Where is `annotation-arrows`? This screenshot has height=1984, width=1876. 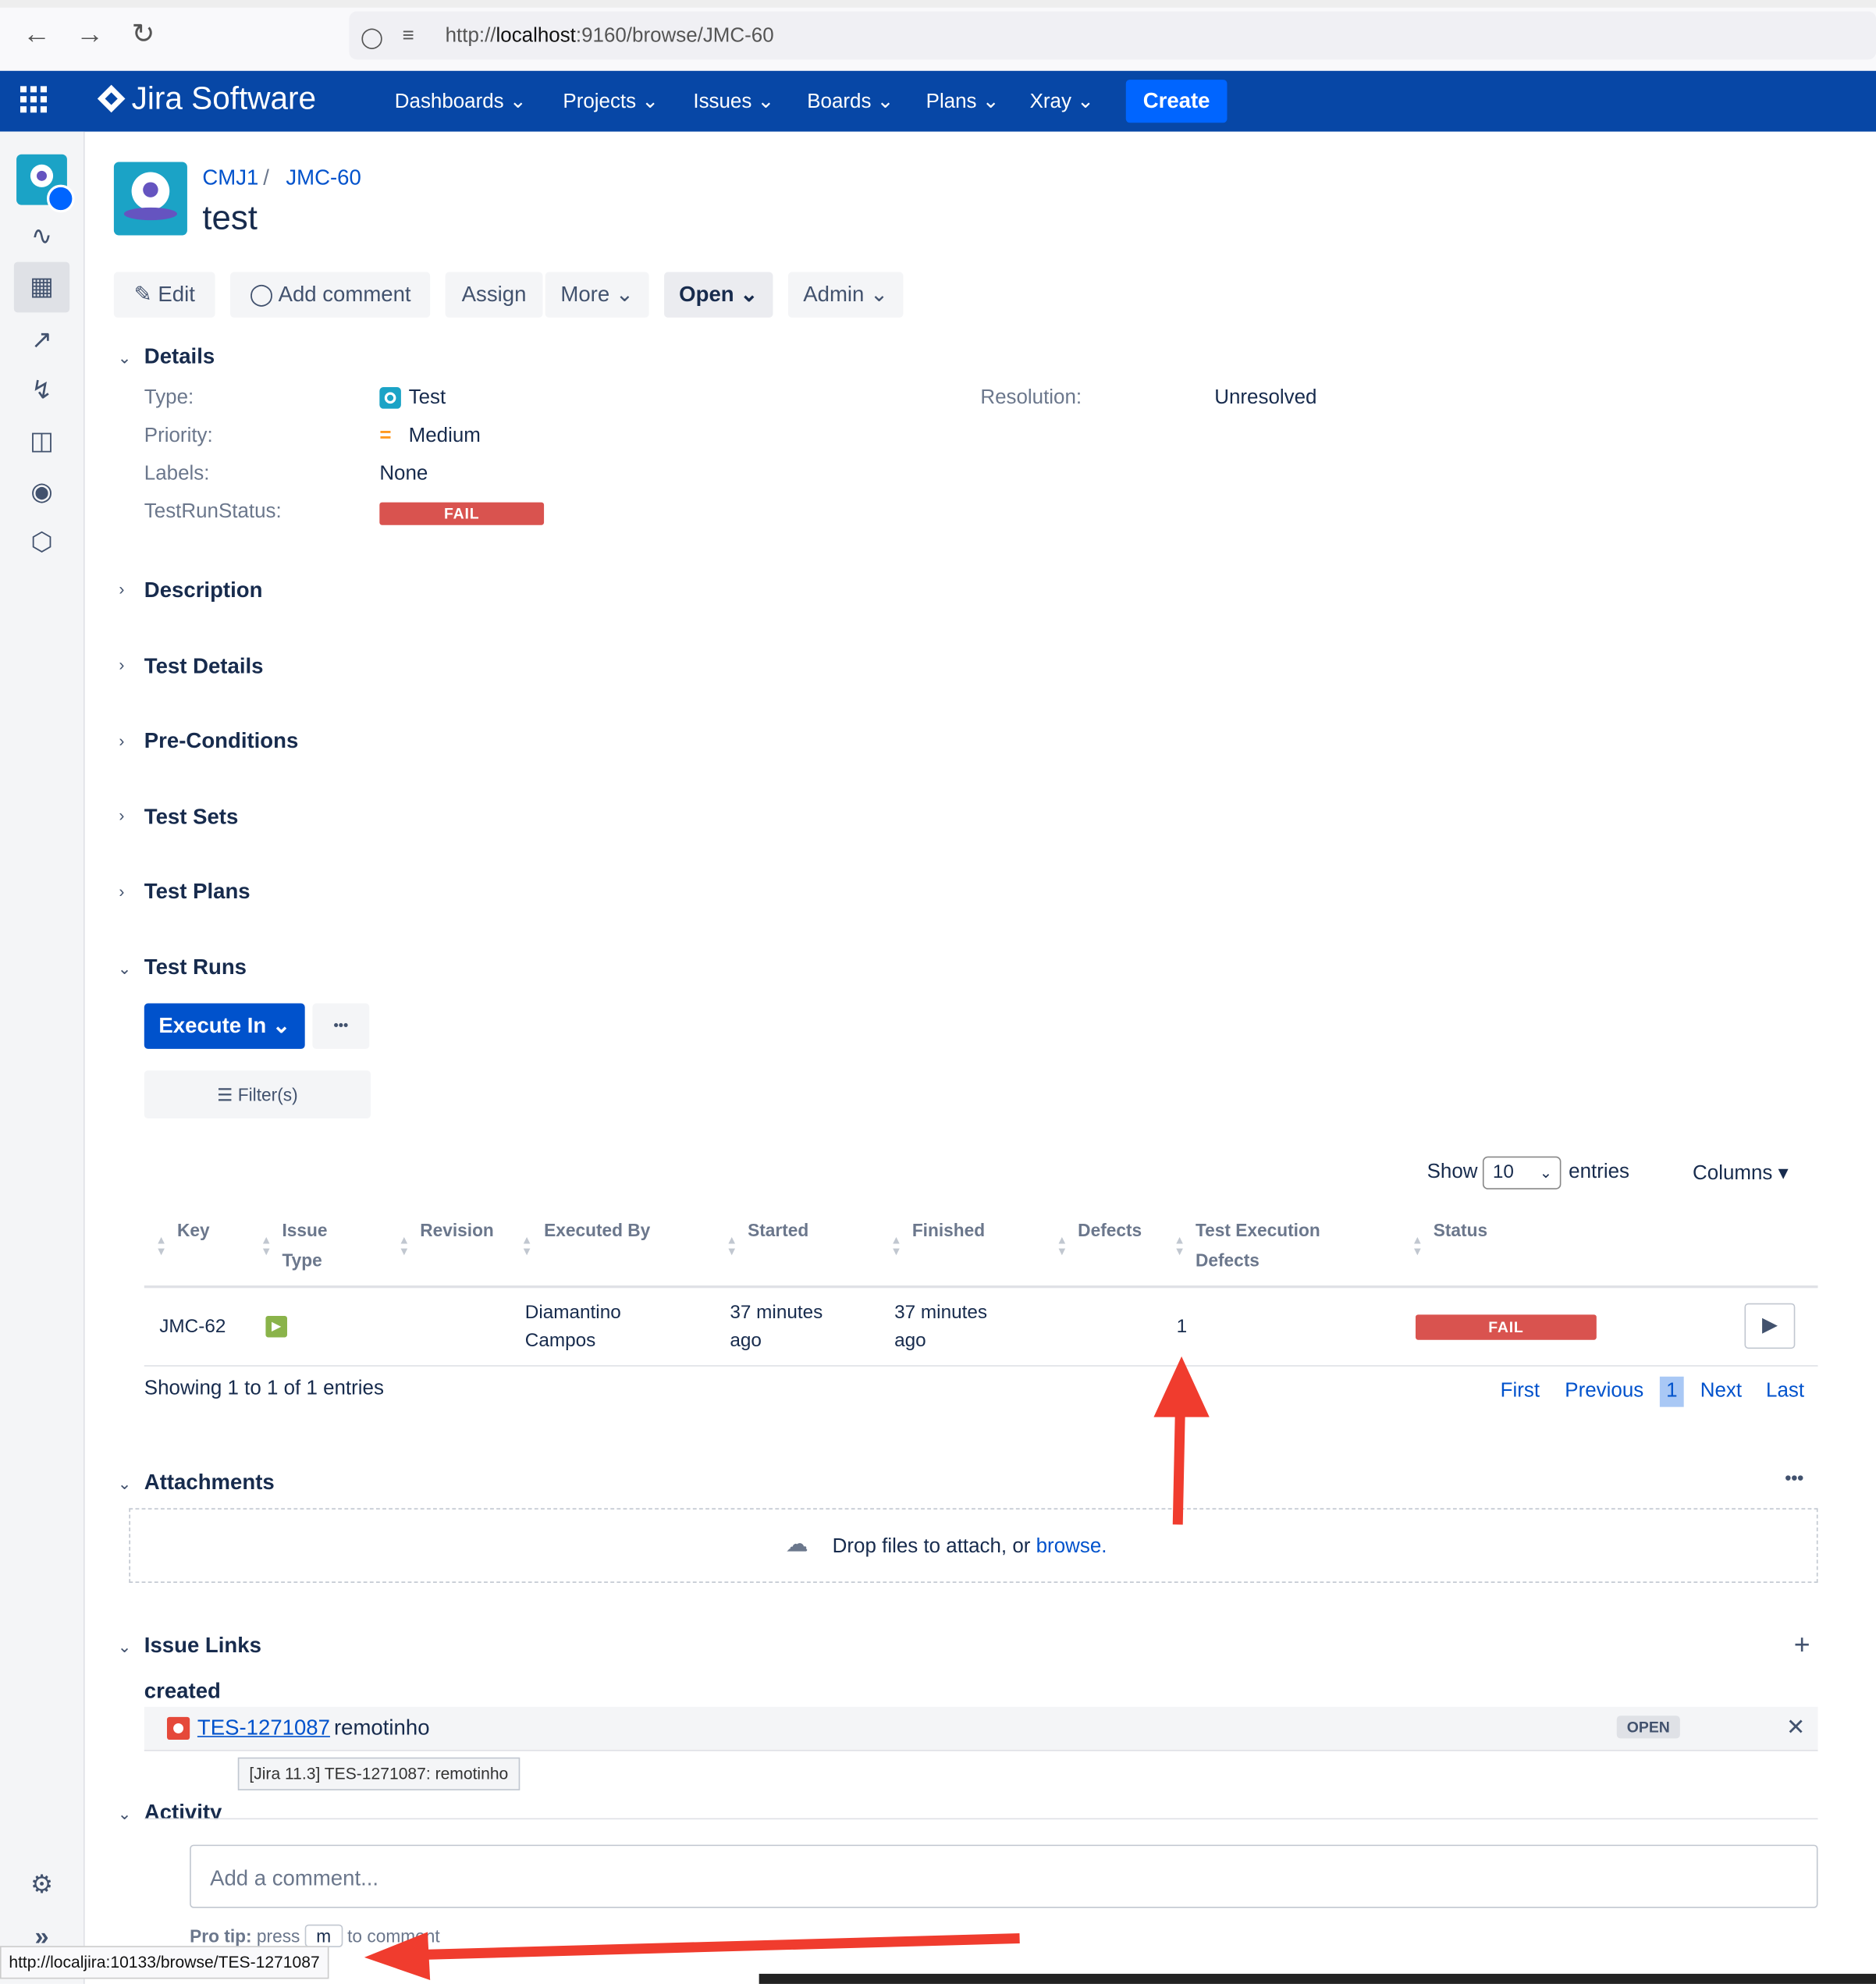
annotation-arrows is located at coordinates (787, 1668).